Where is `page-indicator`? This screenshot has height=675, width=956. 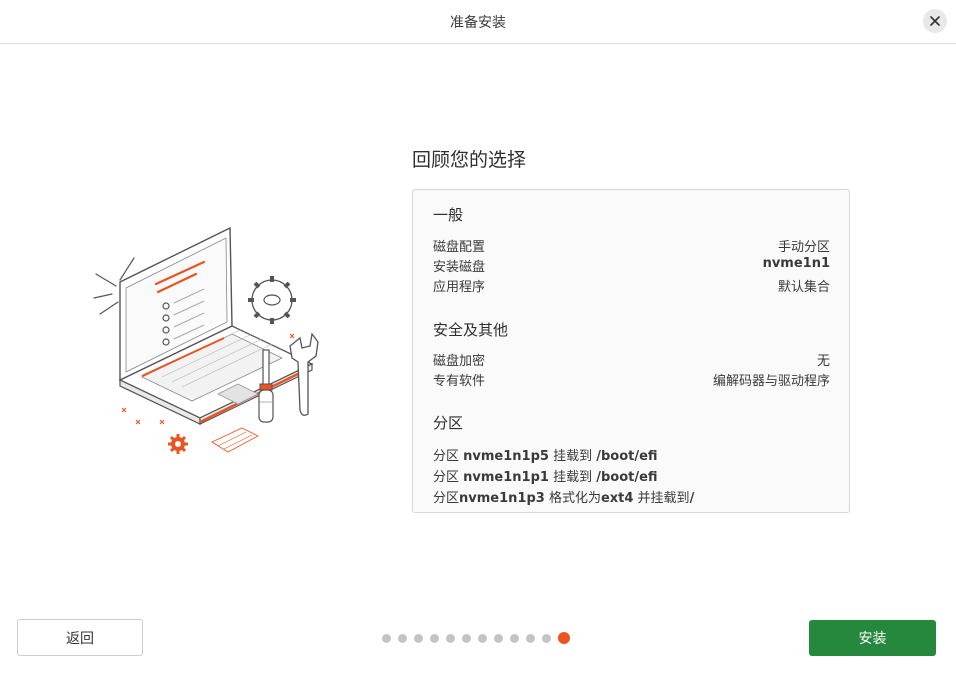
page-indicator is located at coordinates (476, 638).